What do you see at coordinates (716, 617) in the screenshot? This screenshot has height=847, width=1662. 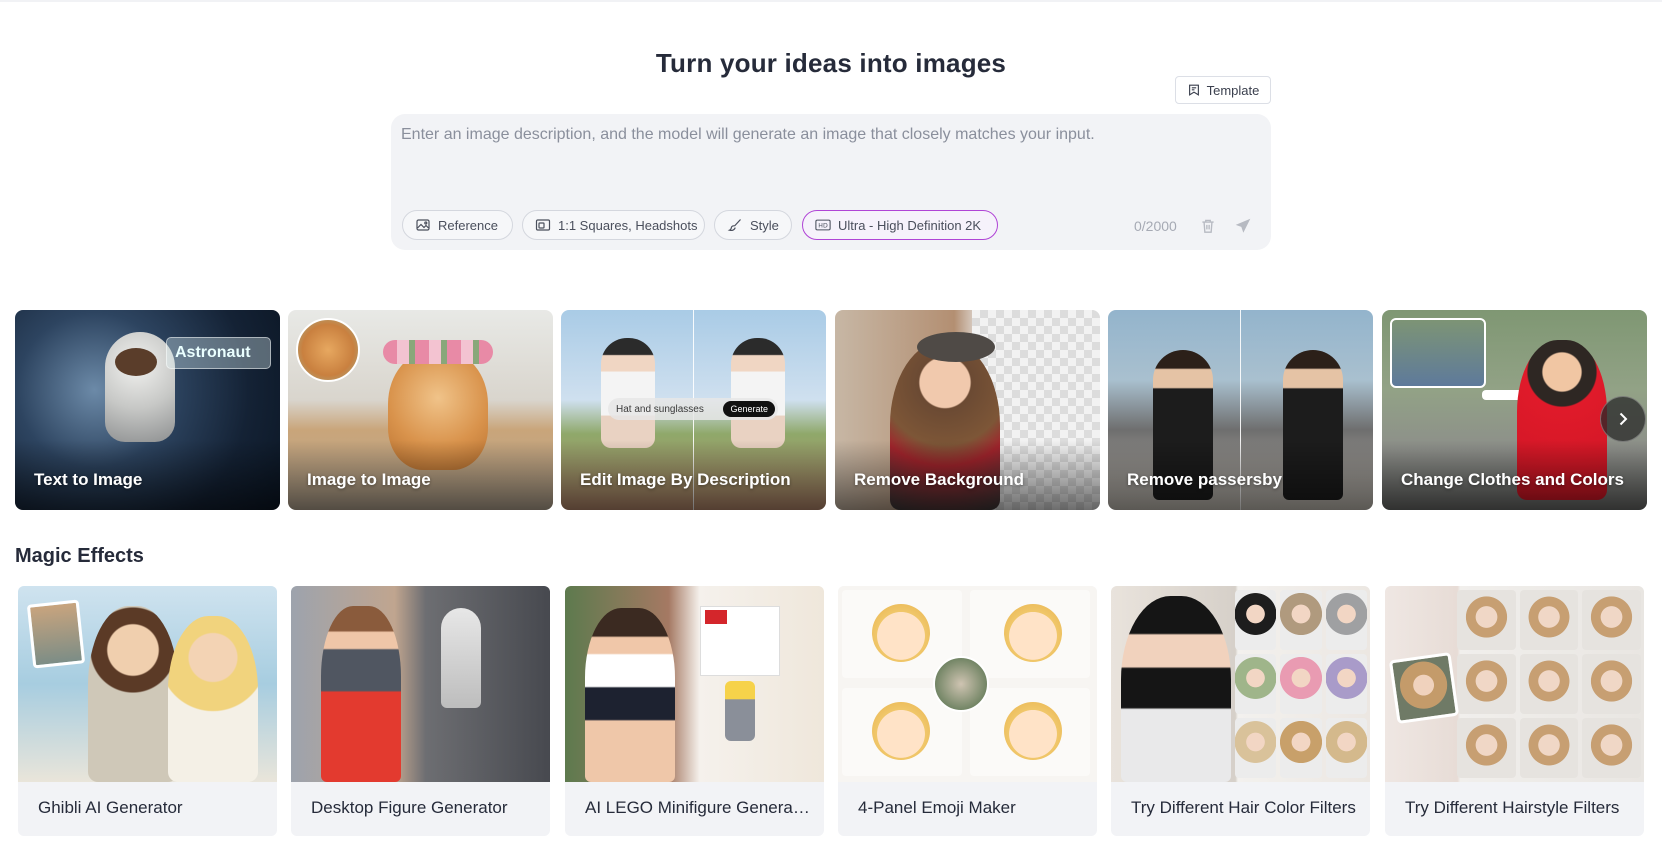 I see `lego-logo` at bounding box center [716, 617].